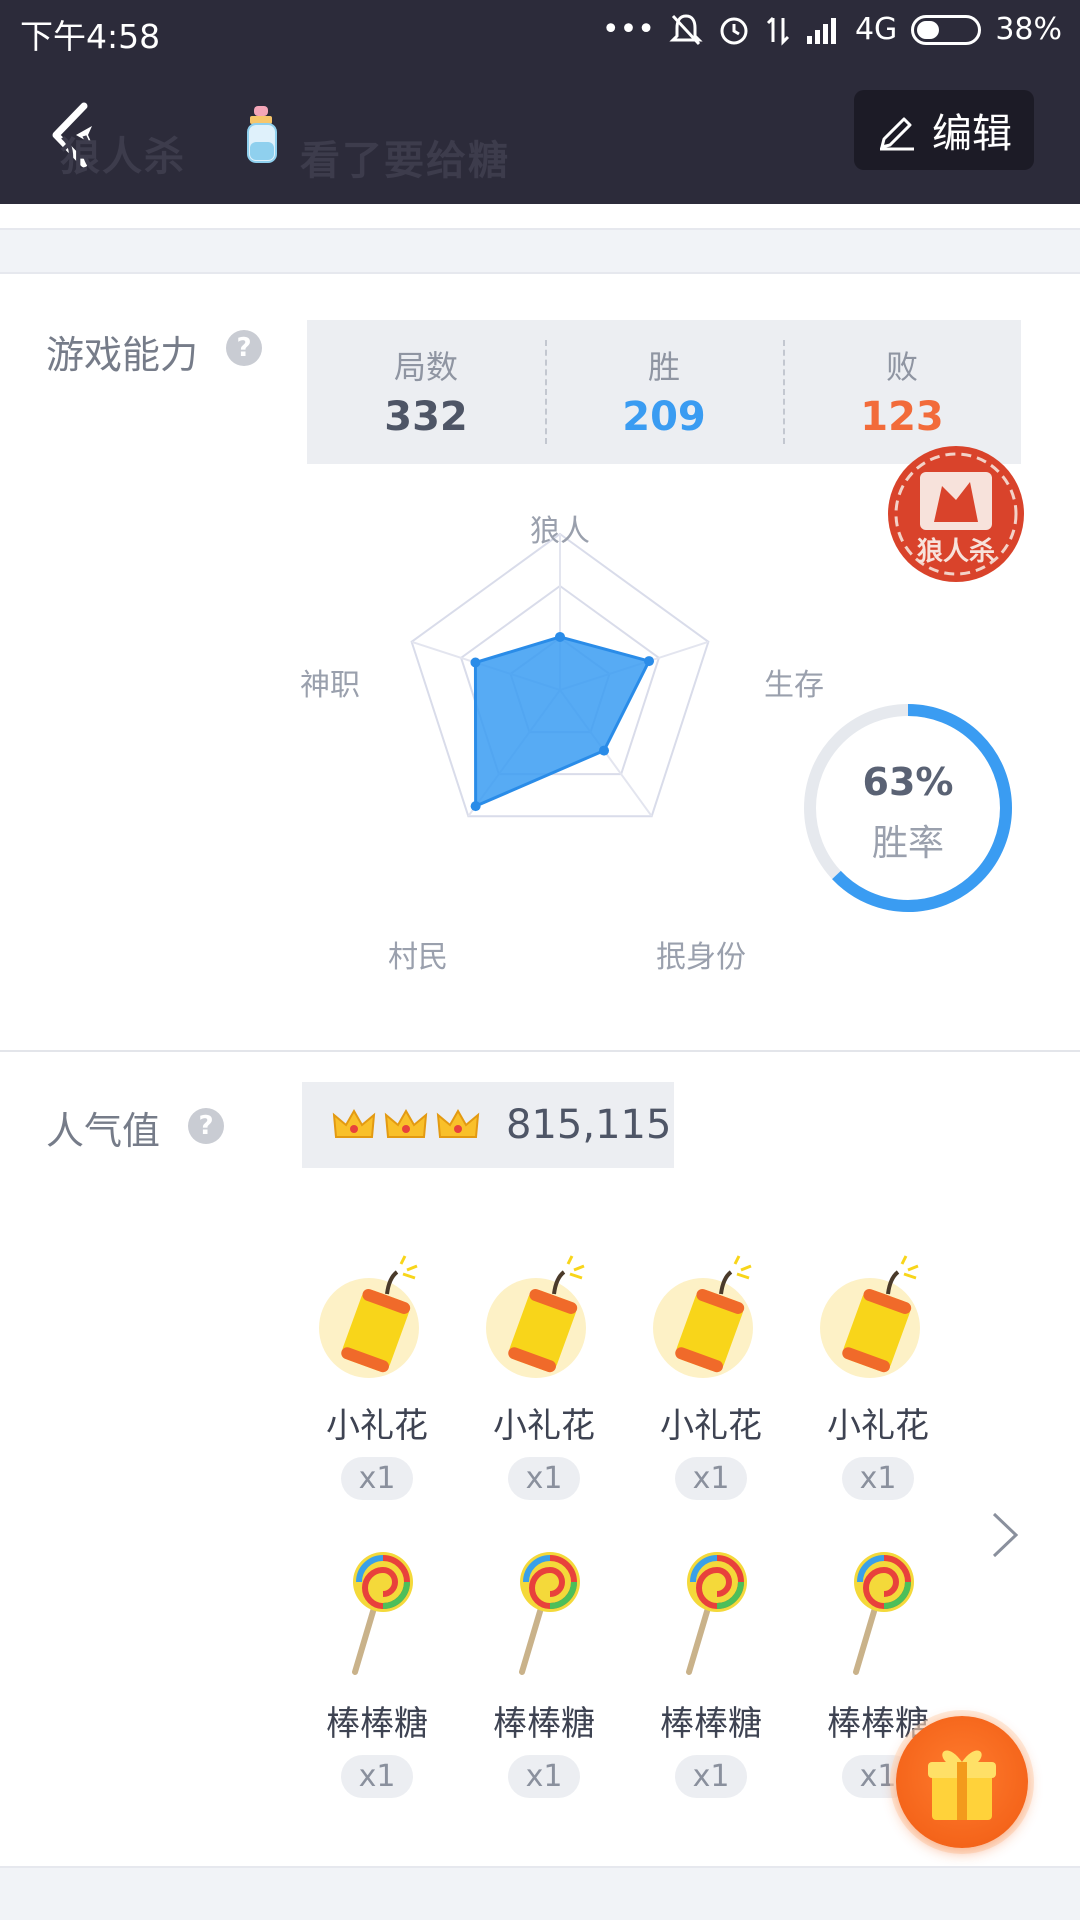 The image size is (1080, 1920). What do you see at coordinates (426, 417) in the screenshot?
I see `stat-games-value: 332` at bounding box center [426, 417].